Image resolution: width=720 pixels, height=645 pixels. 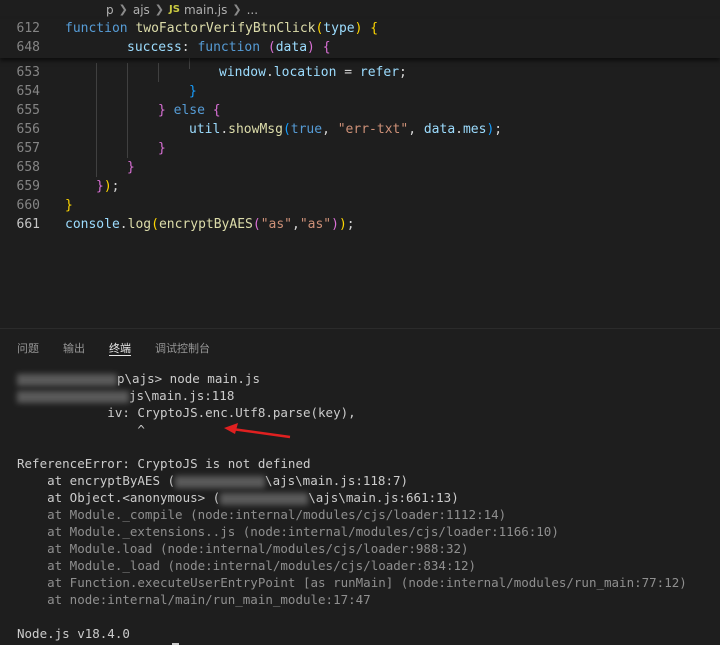 What do you see at coordinates (360, 148) in the screenshot?
I see `code-line: 657}` at bounding box center [360, 148].